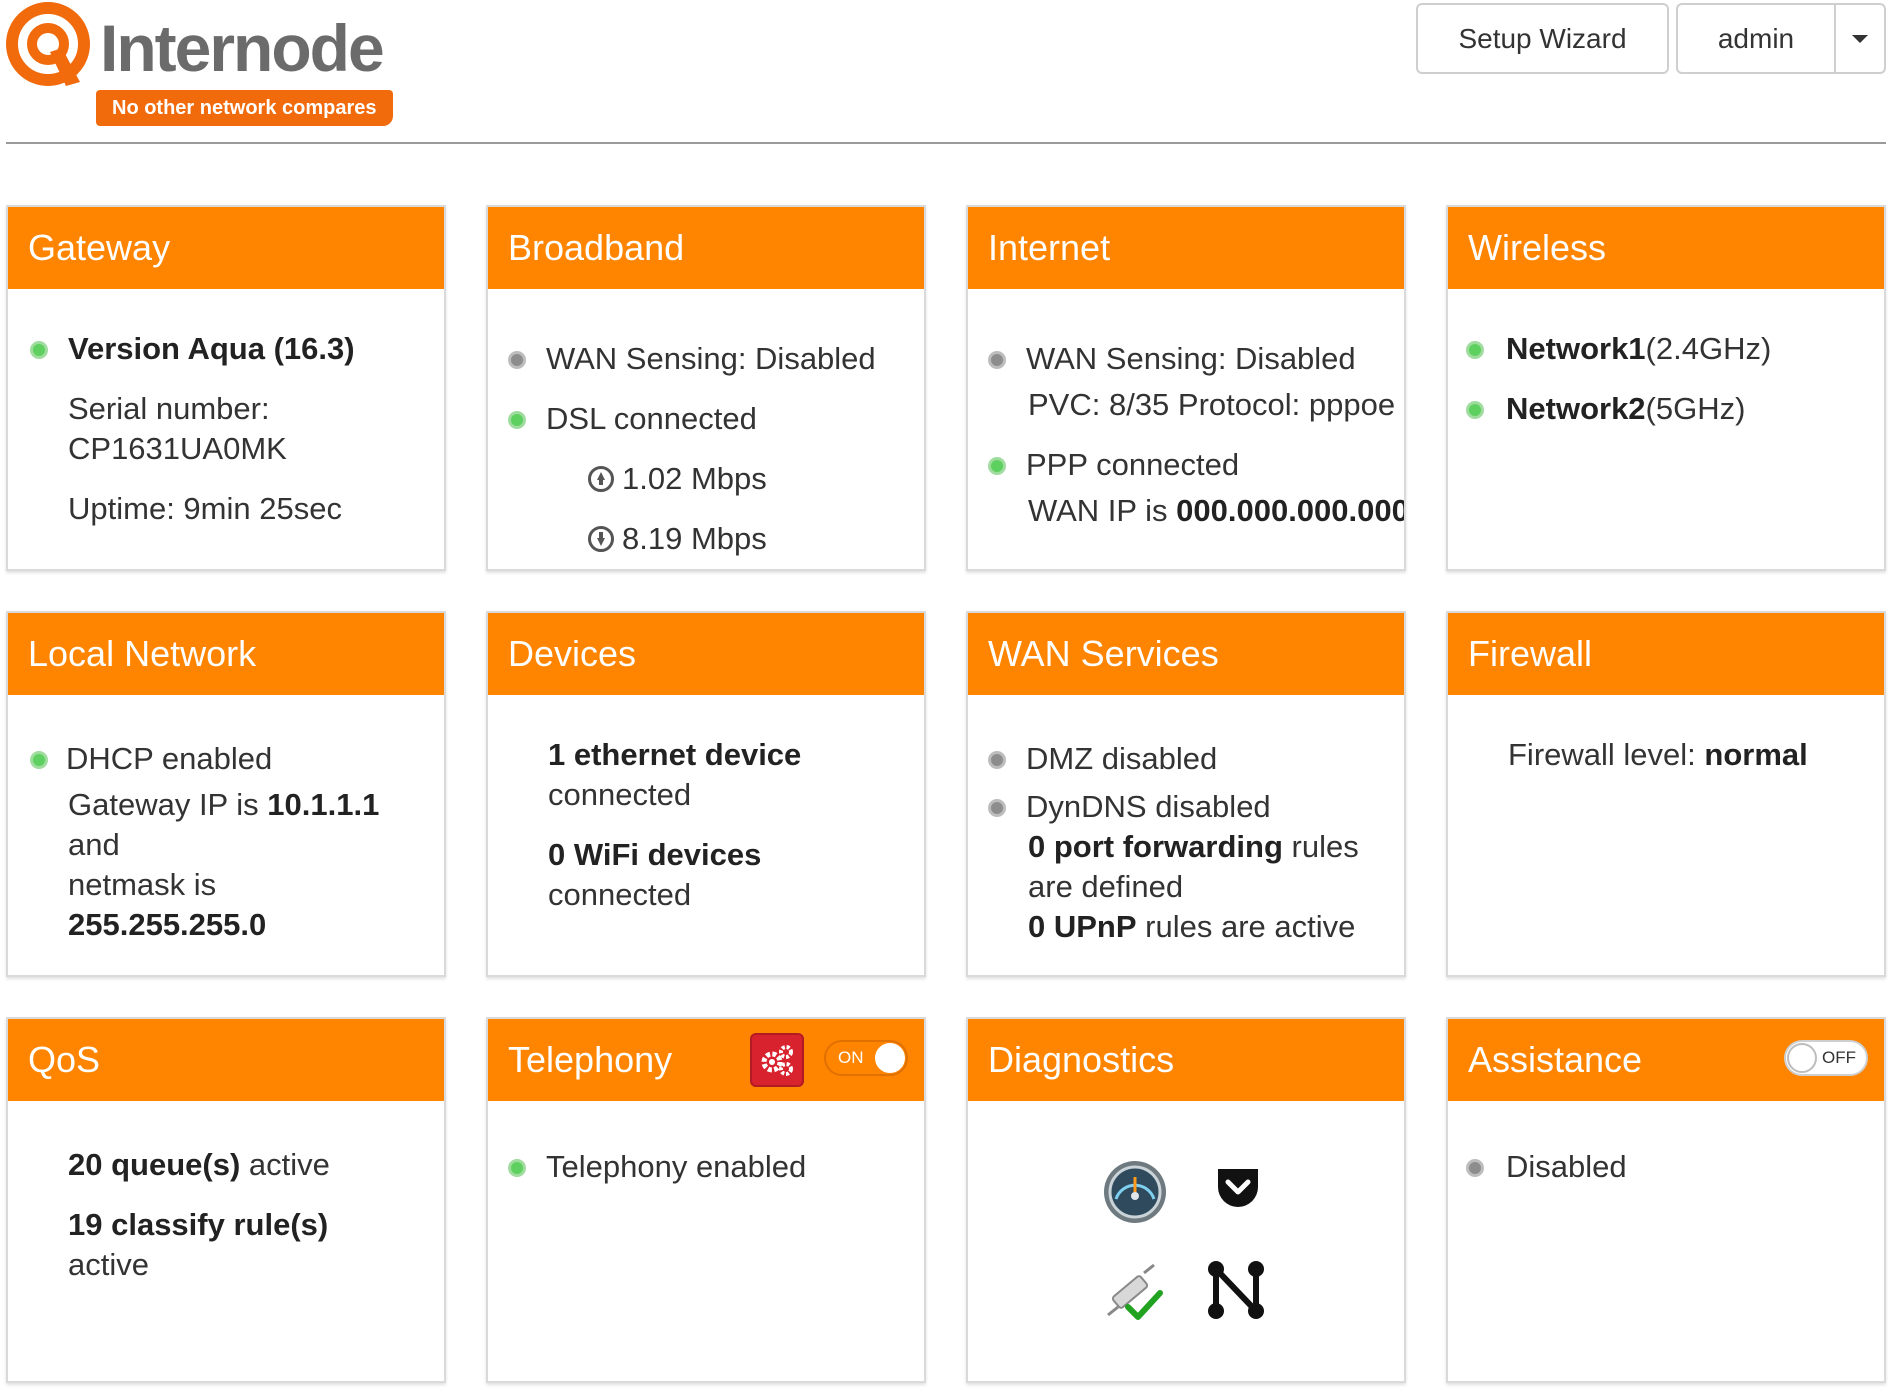  Describe the element at coordinates (1186, 248) in the screenshot. I see `card-header: Internet` at that location.